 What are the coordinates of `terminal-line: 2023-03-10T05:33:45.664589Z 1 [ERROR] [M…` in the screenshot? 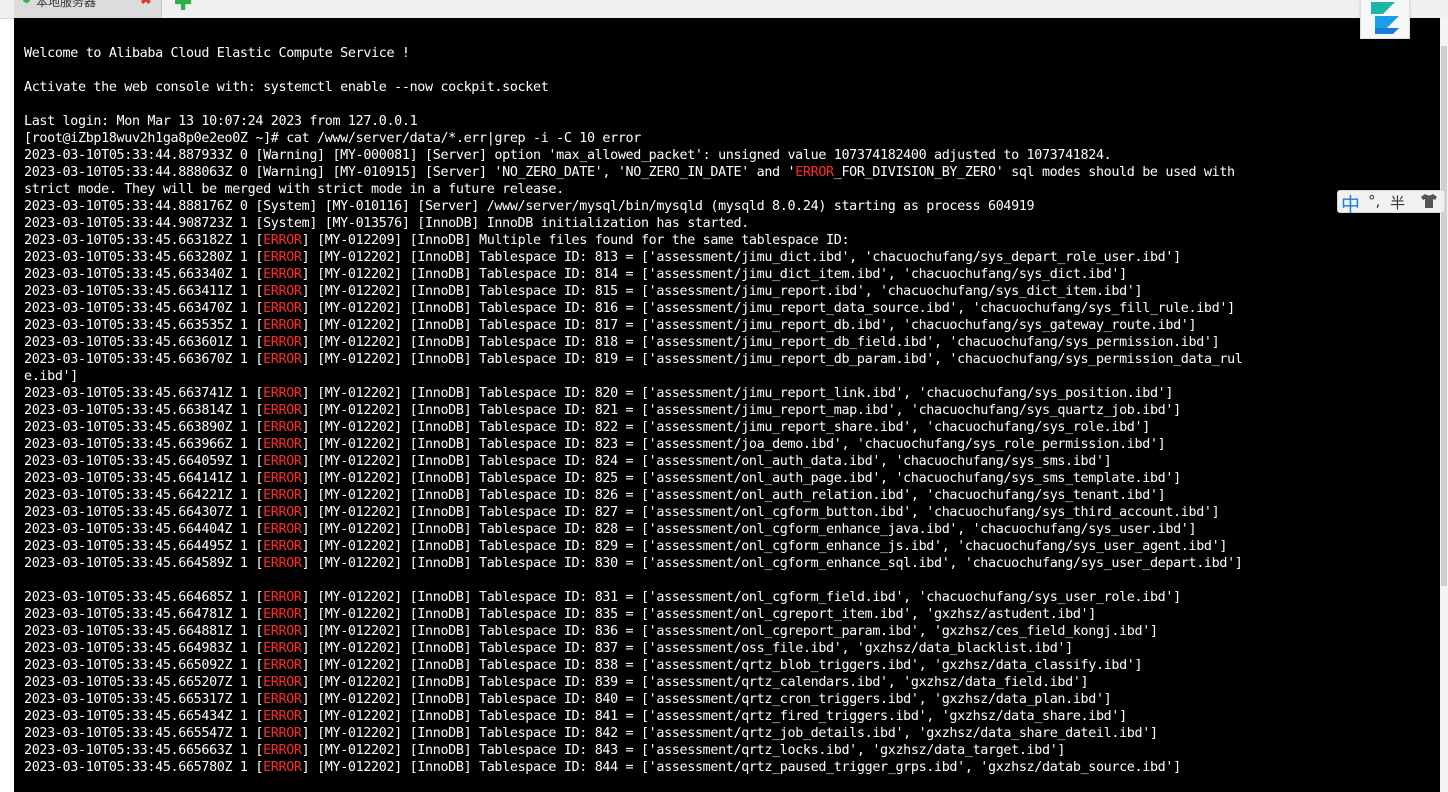 It's located at (633, 563).